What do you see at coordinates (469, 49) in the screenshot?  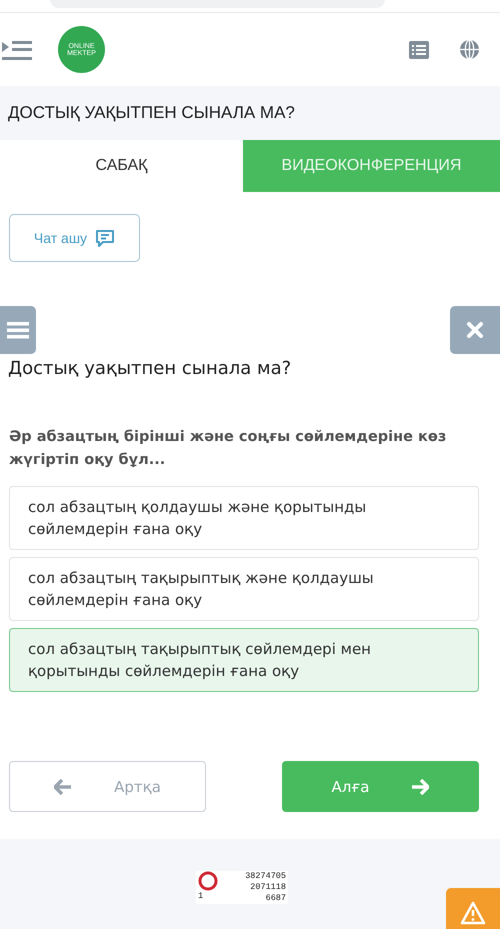 I see `globe-icon` at bounding box center [469, 49].